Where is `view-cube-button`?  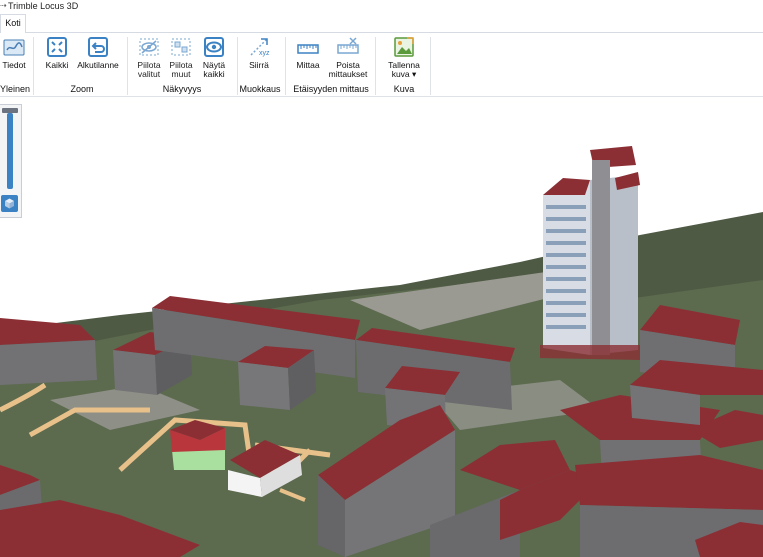
view-cube-button is located at coordinates (9, 203).